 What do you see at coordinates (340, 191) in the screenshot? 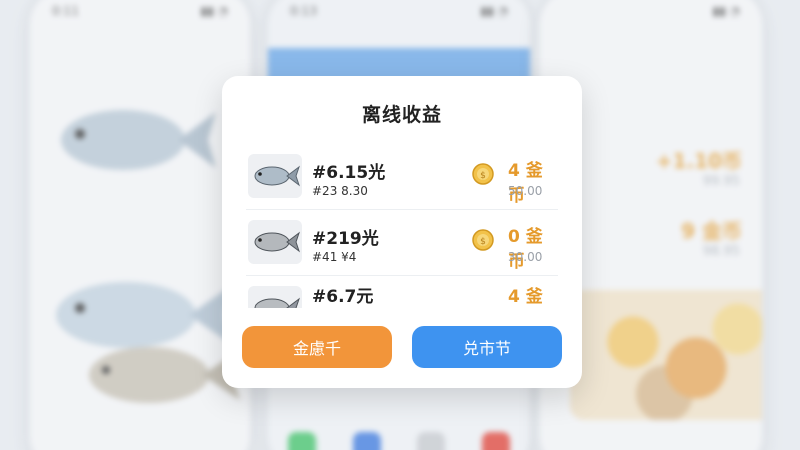
I see `item-sub: #23 8.30` at bounding box center [340, 191].